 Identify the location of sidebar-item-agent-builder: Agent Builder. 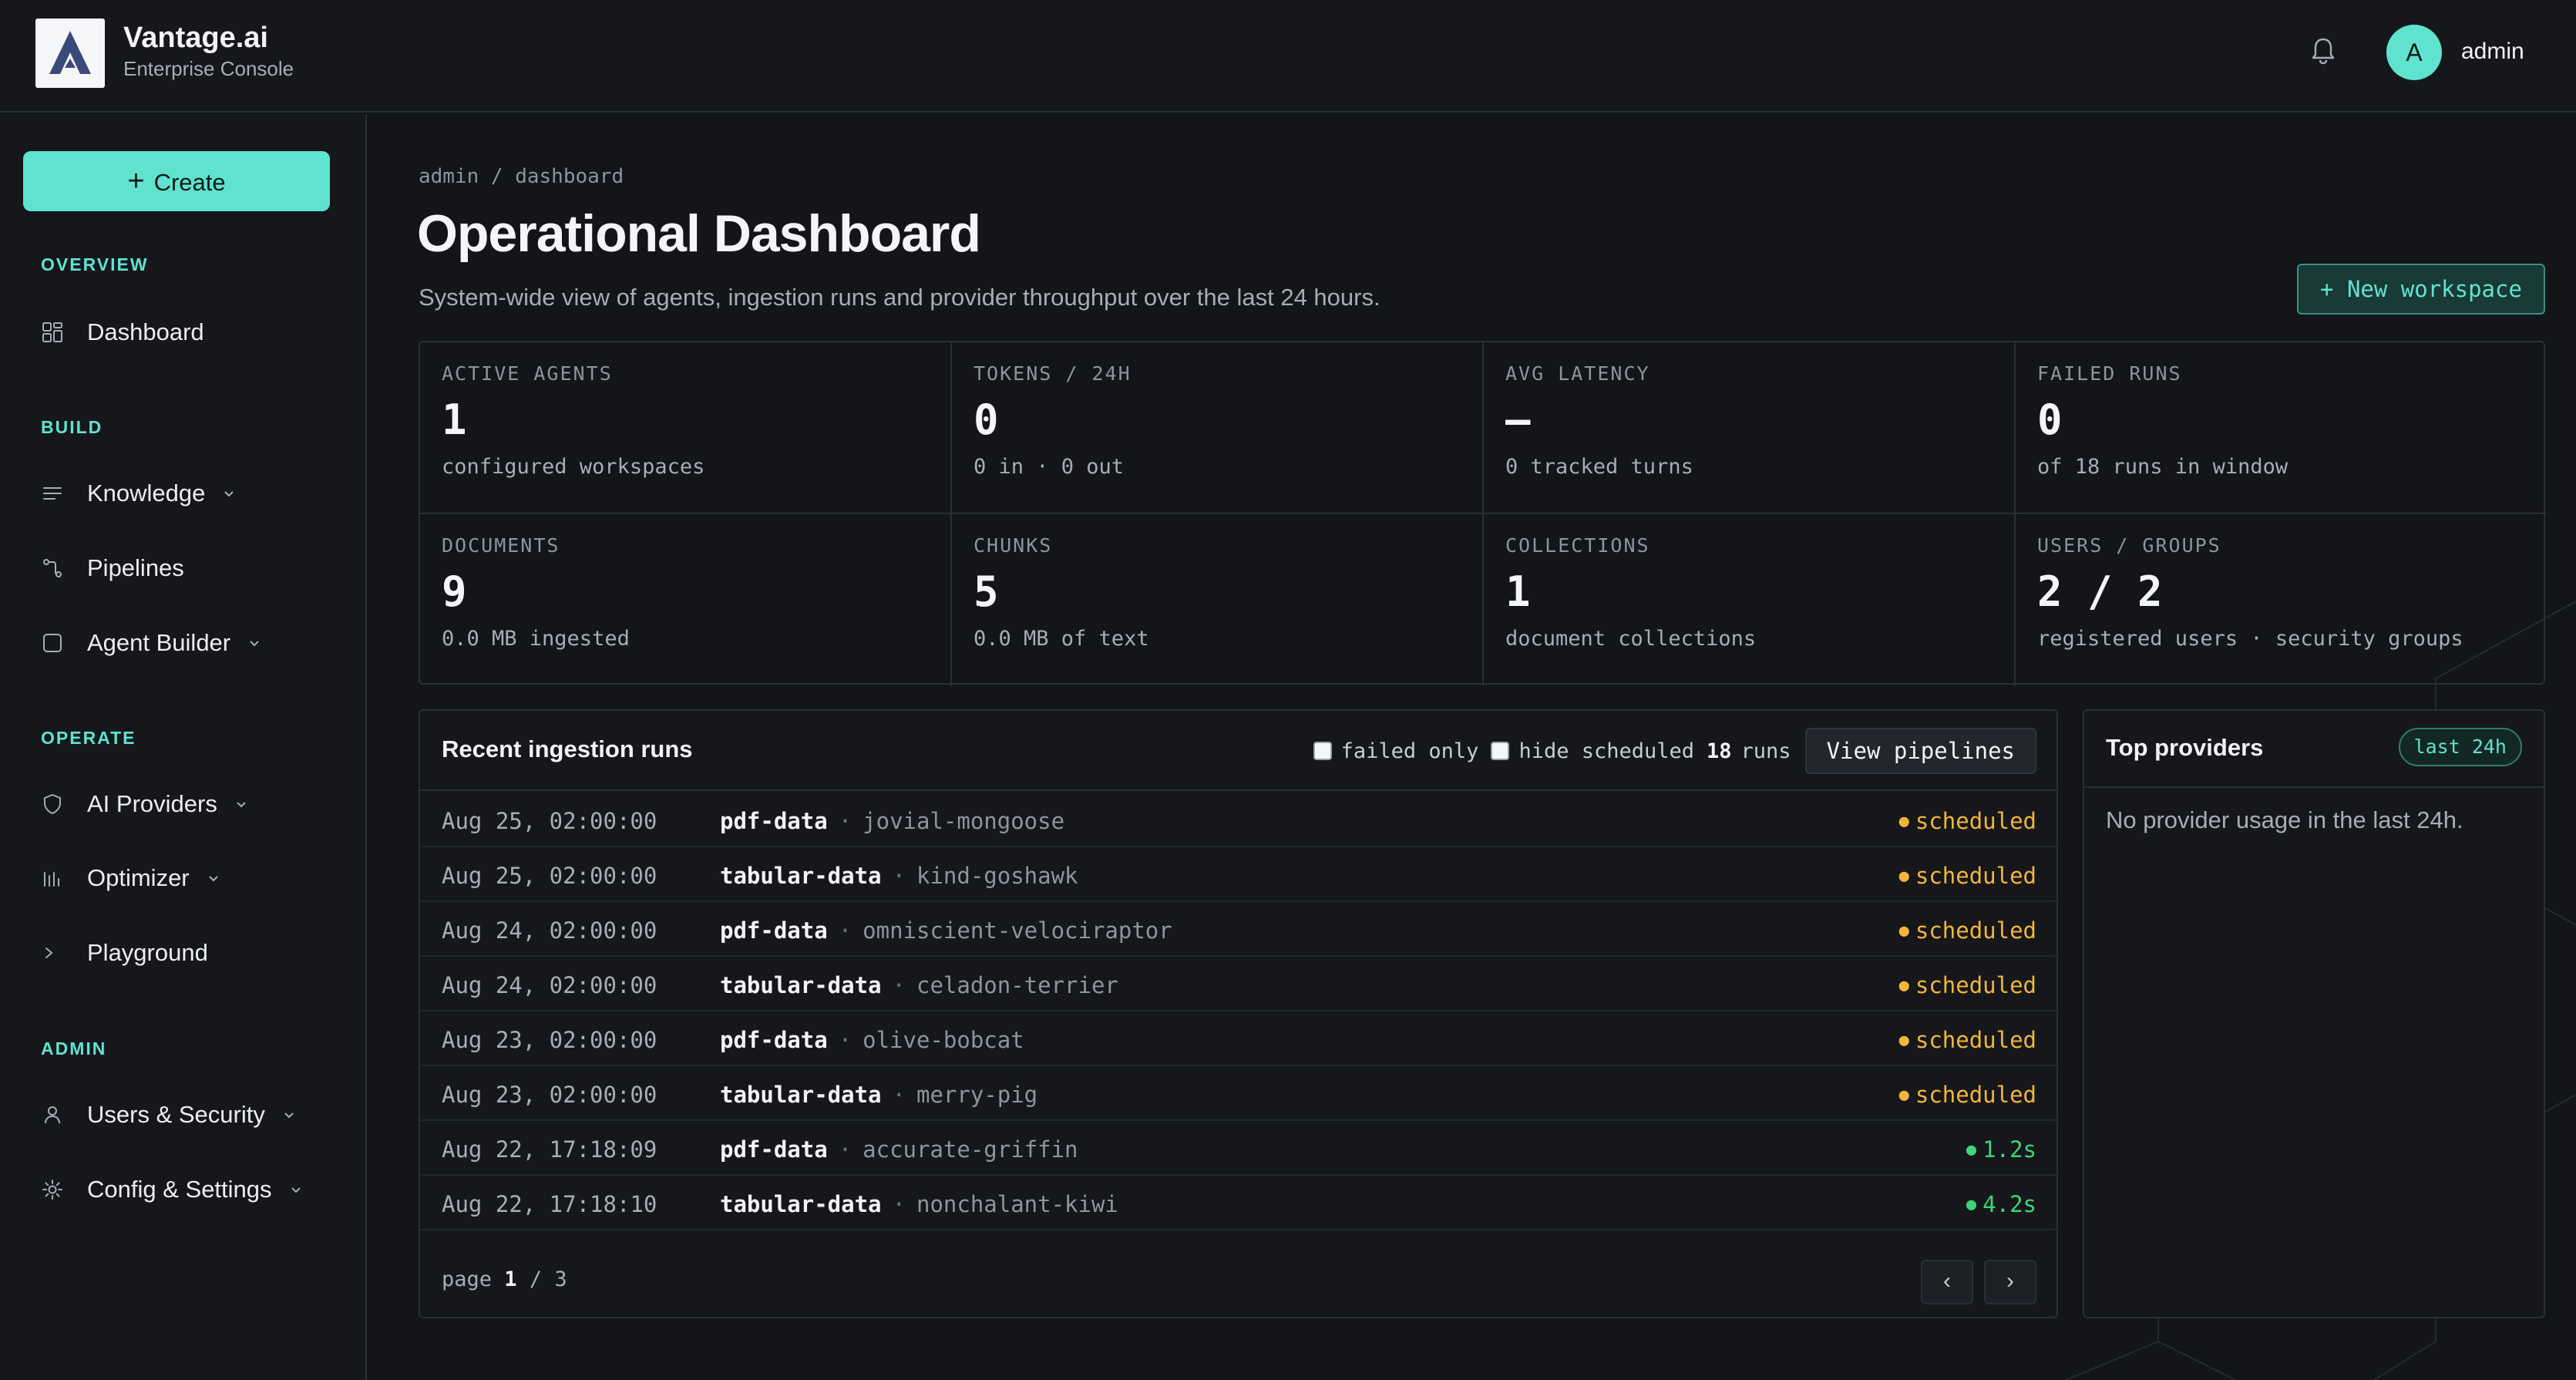
(151, 643).